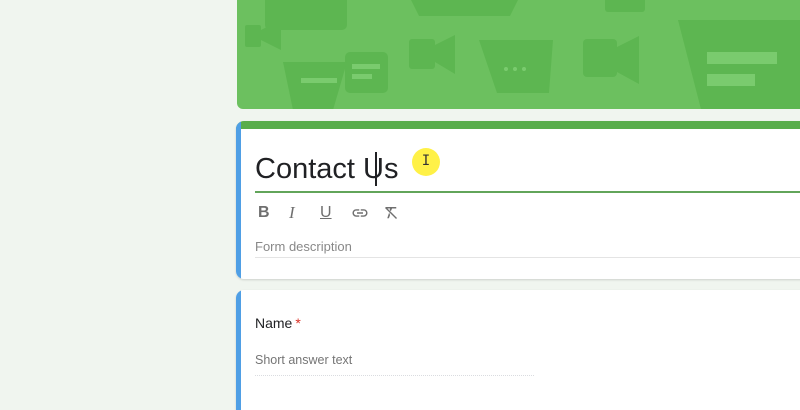 The height and width of the screenshot is (410, 800). Describe the element at coordinates (273, 213) in the screenshot. I see `bold-button: B` at that location.